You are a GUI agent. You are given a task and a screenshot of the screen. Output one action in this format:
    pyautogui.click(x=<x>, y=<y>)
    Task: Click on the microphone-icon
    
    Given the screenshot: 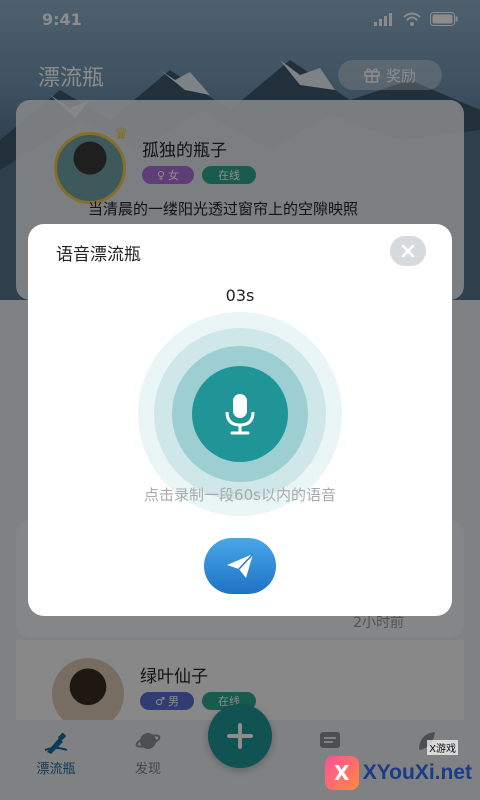 What is the action you would take?
    pyautogui.click(x=240, y=414)
    